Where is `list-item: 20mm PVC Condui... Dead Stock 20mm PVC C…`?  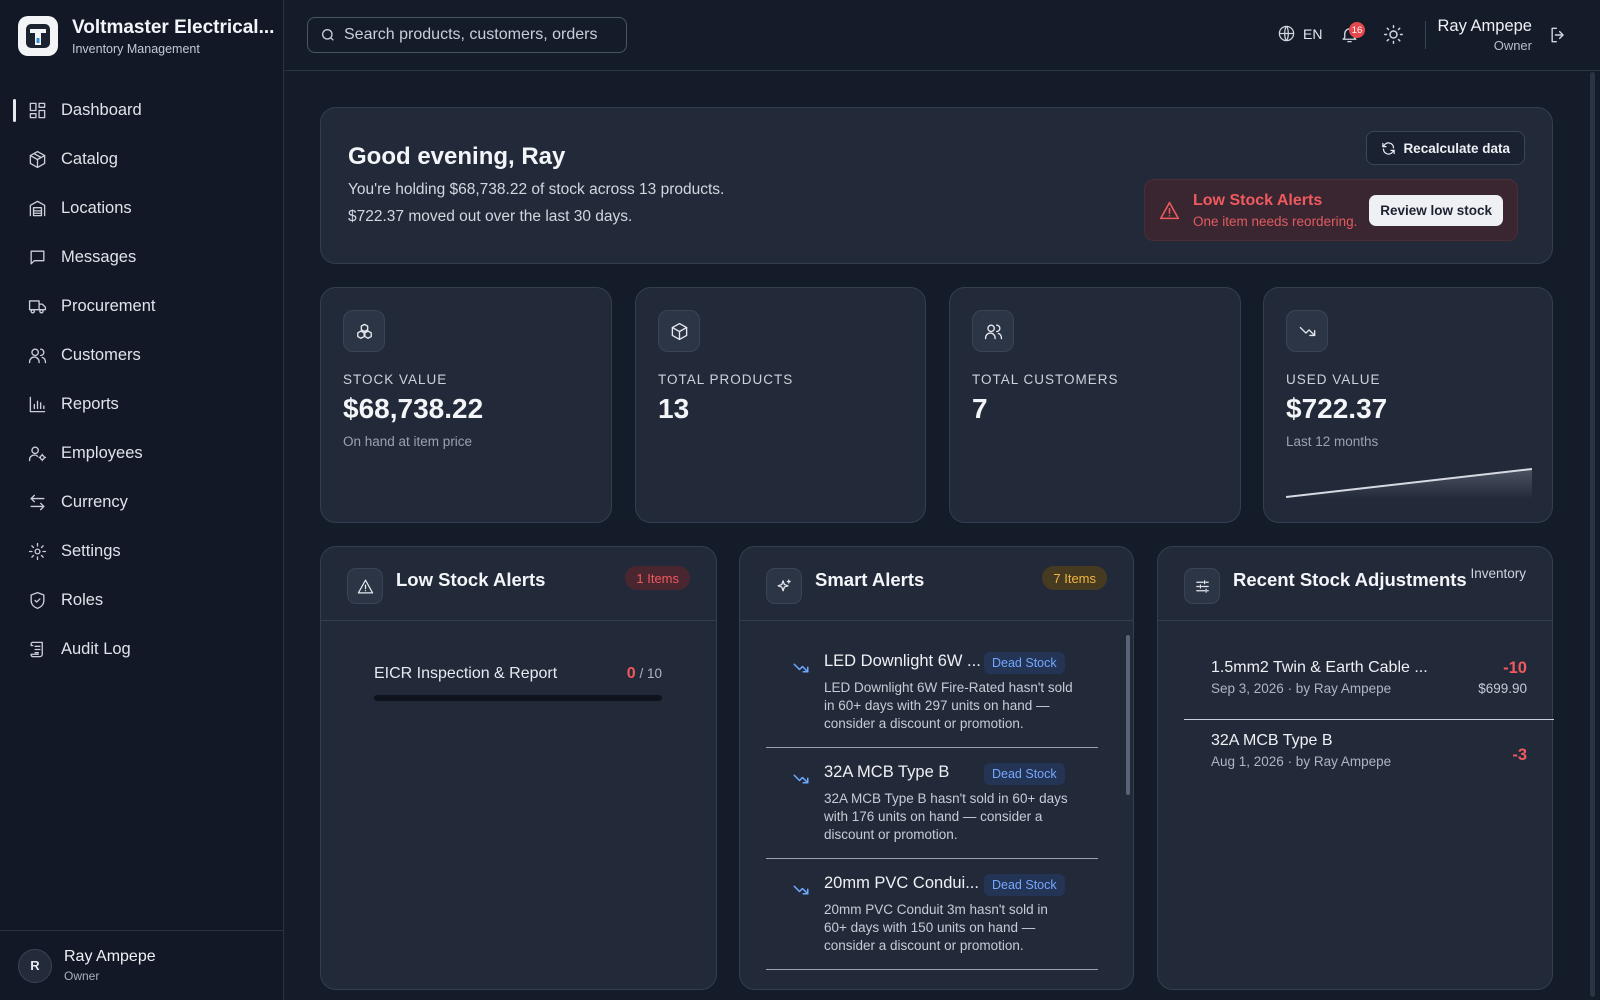
list-item: 20mm PVC Condui... Dead Stock 20mm PVC C… is located at coordinates (932, 914).